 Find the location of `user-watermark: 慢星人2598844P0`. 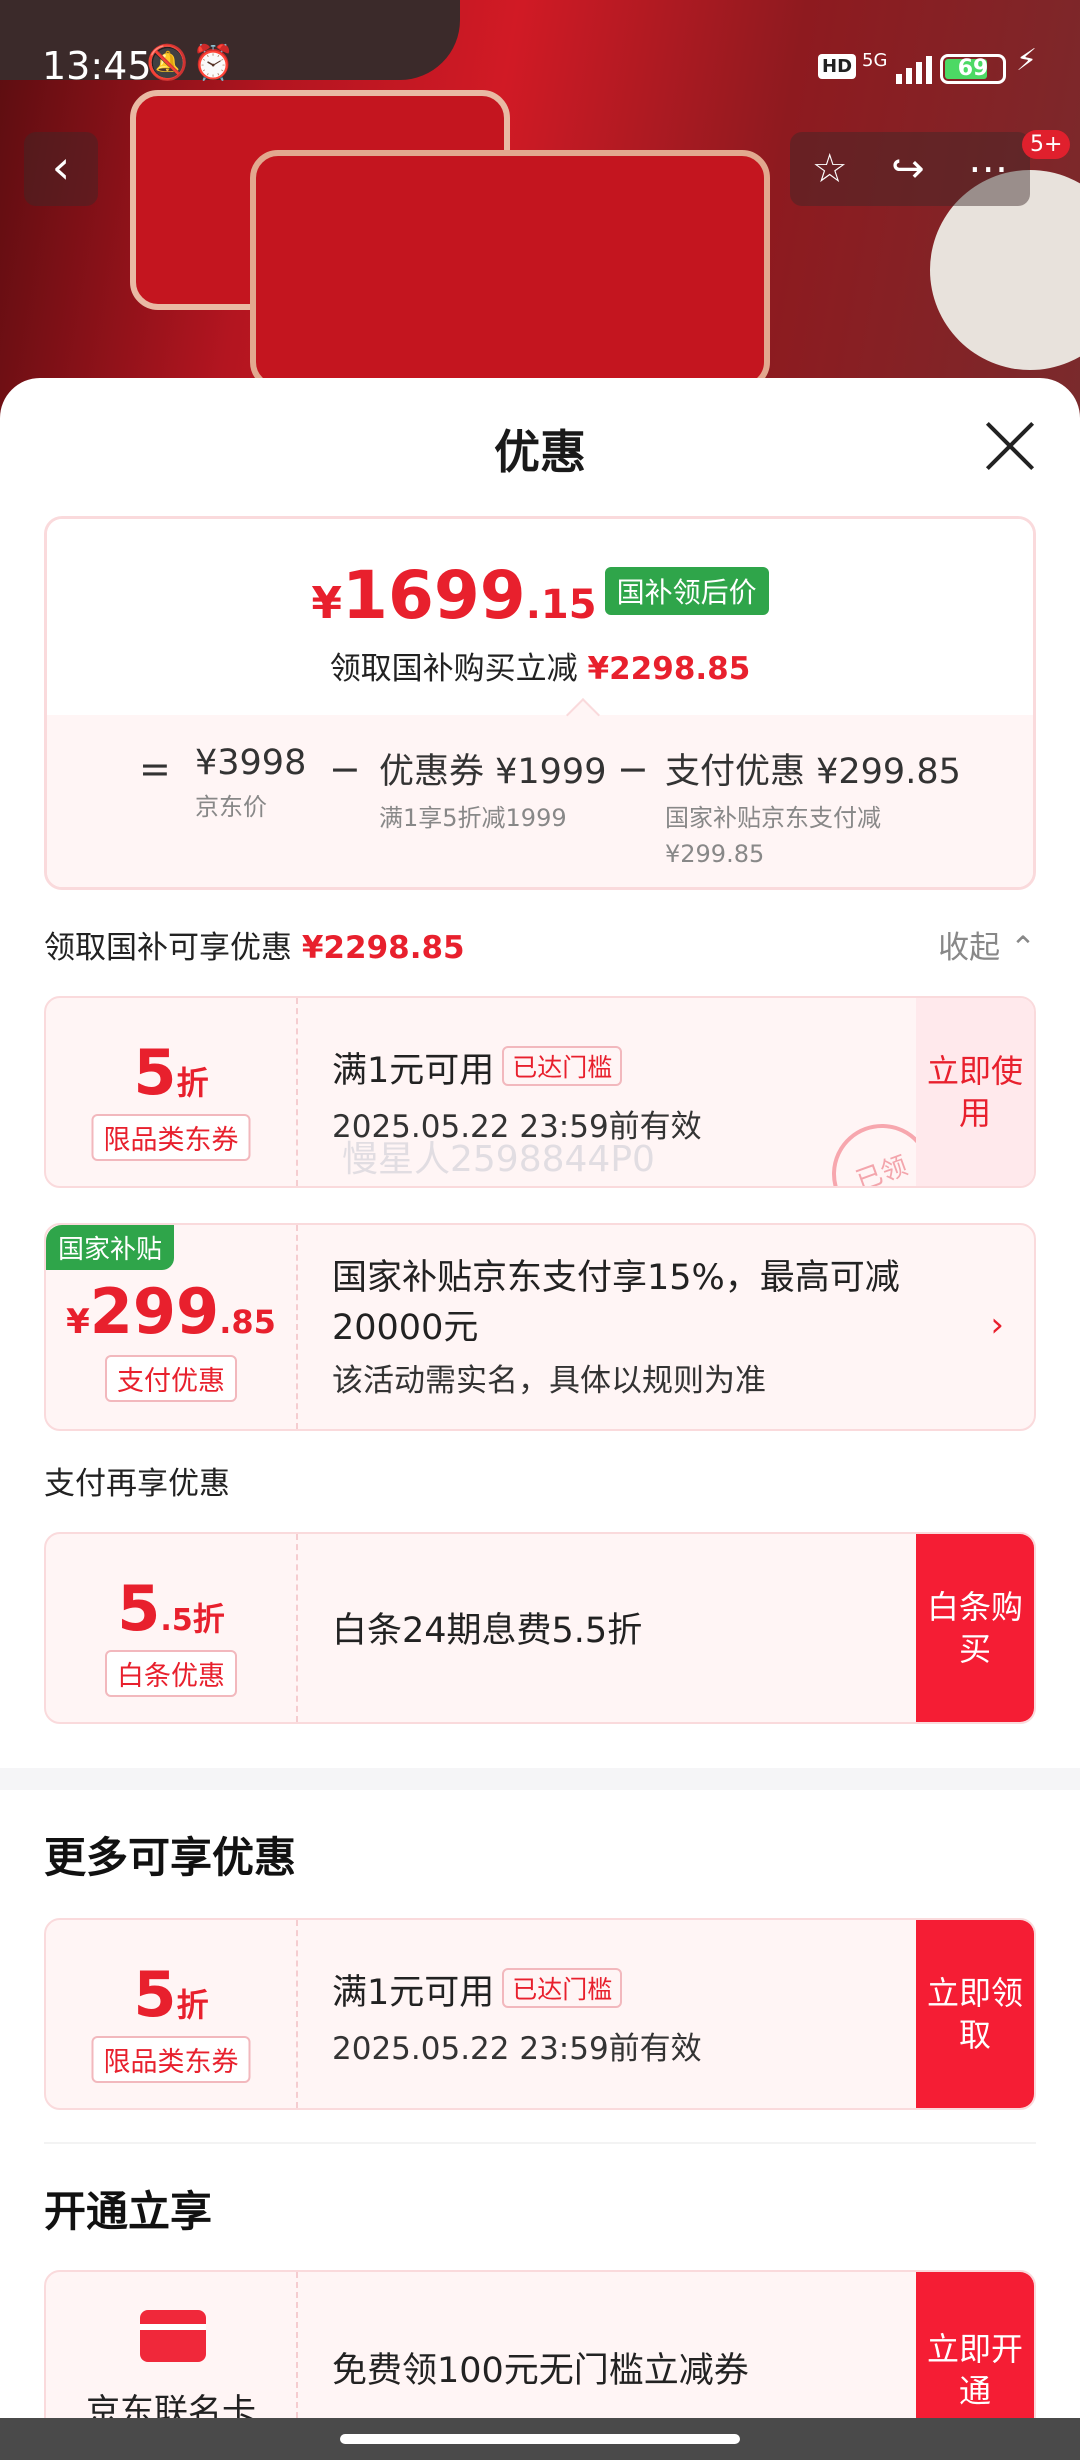

user-watermark: 慢星人2598844P0 is located at coordinates (498, 1159).